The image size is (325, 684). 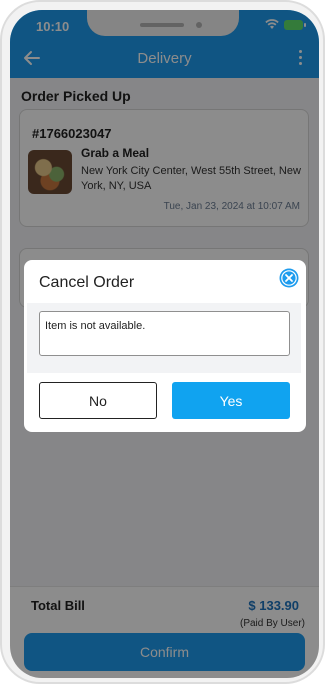 What do you see at coordinates (98, 400) in the screenshot?
I see `no-button: No` at bounding box center [98, 400].